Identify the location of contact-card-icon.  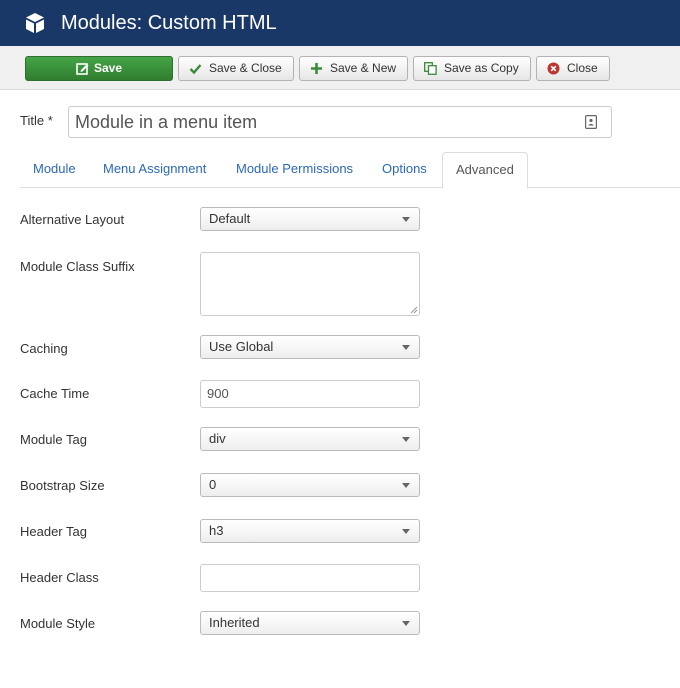
(591, 122).